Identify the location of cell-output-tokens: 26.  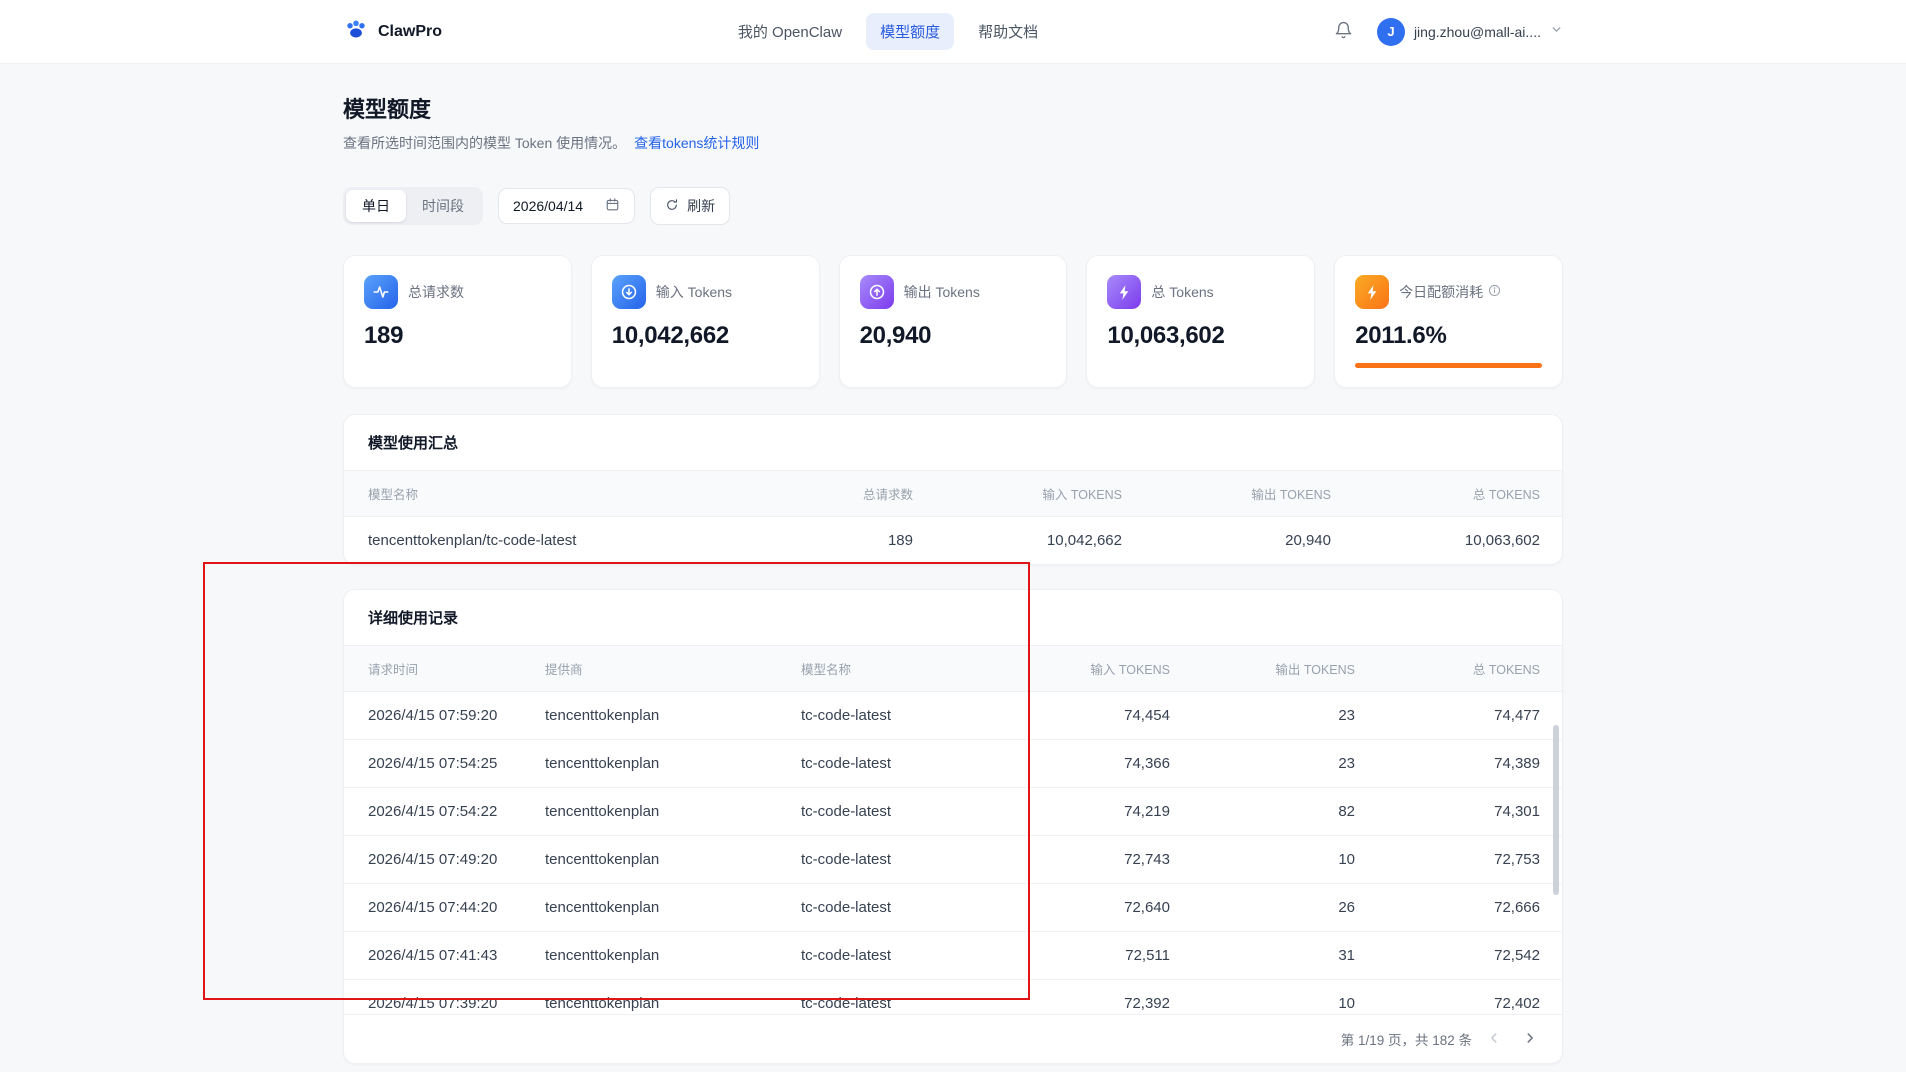
(1262, 907).